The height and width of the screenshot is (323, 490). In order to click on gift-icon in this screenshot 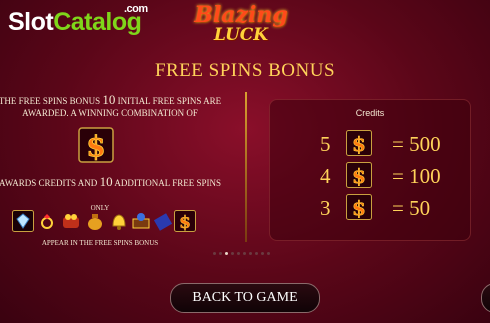, I will do `click(163, 221)`.